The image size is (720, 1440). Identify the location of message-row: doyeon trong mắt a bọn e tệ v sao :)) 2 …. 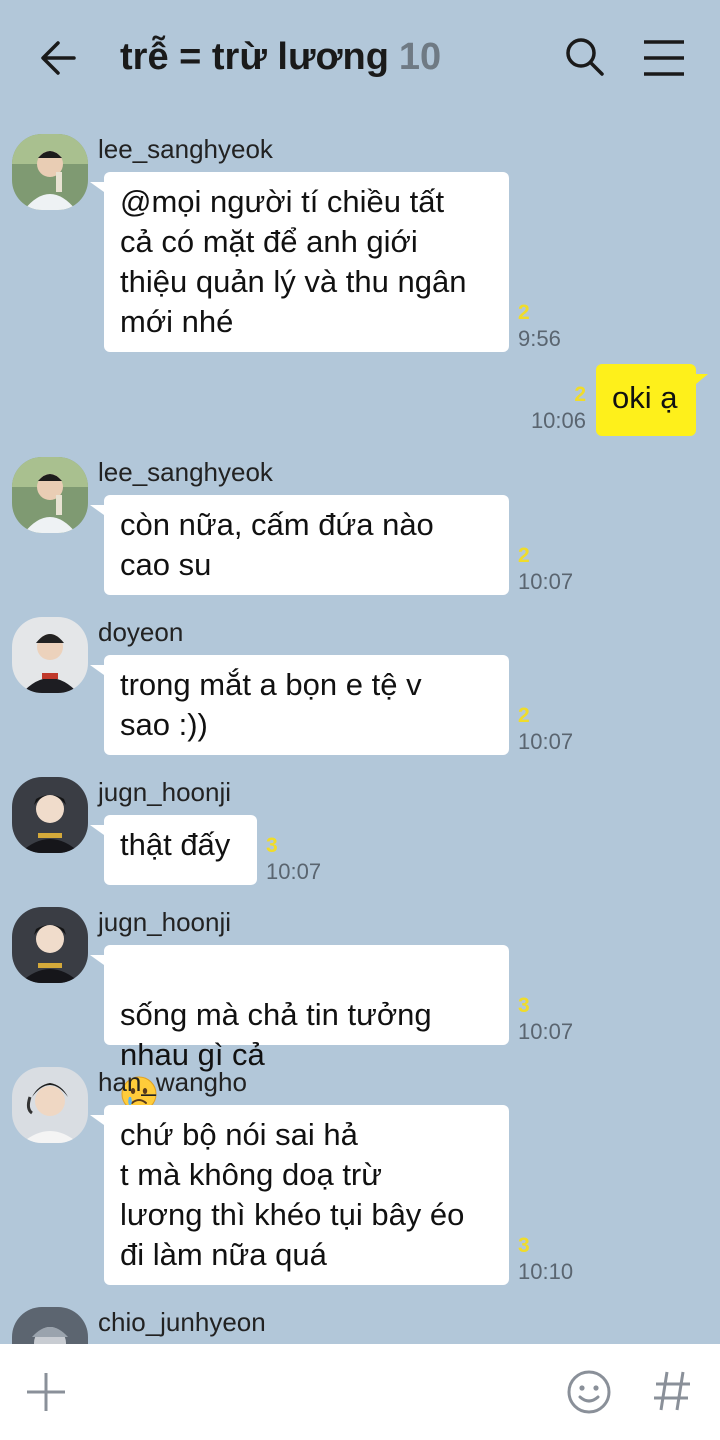
(360, 687).